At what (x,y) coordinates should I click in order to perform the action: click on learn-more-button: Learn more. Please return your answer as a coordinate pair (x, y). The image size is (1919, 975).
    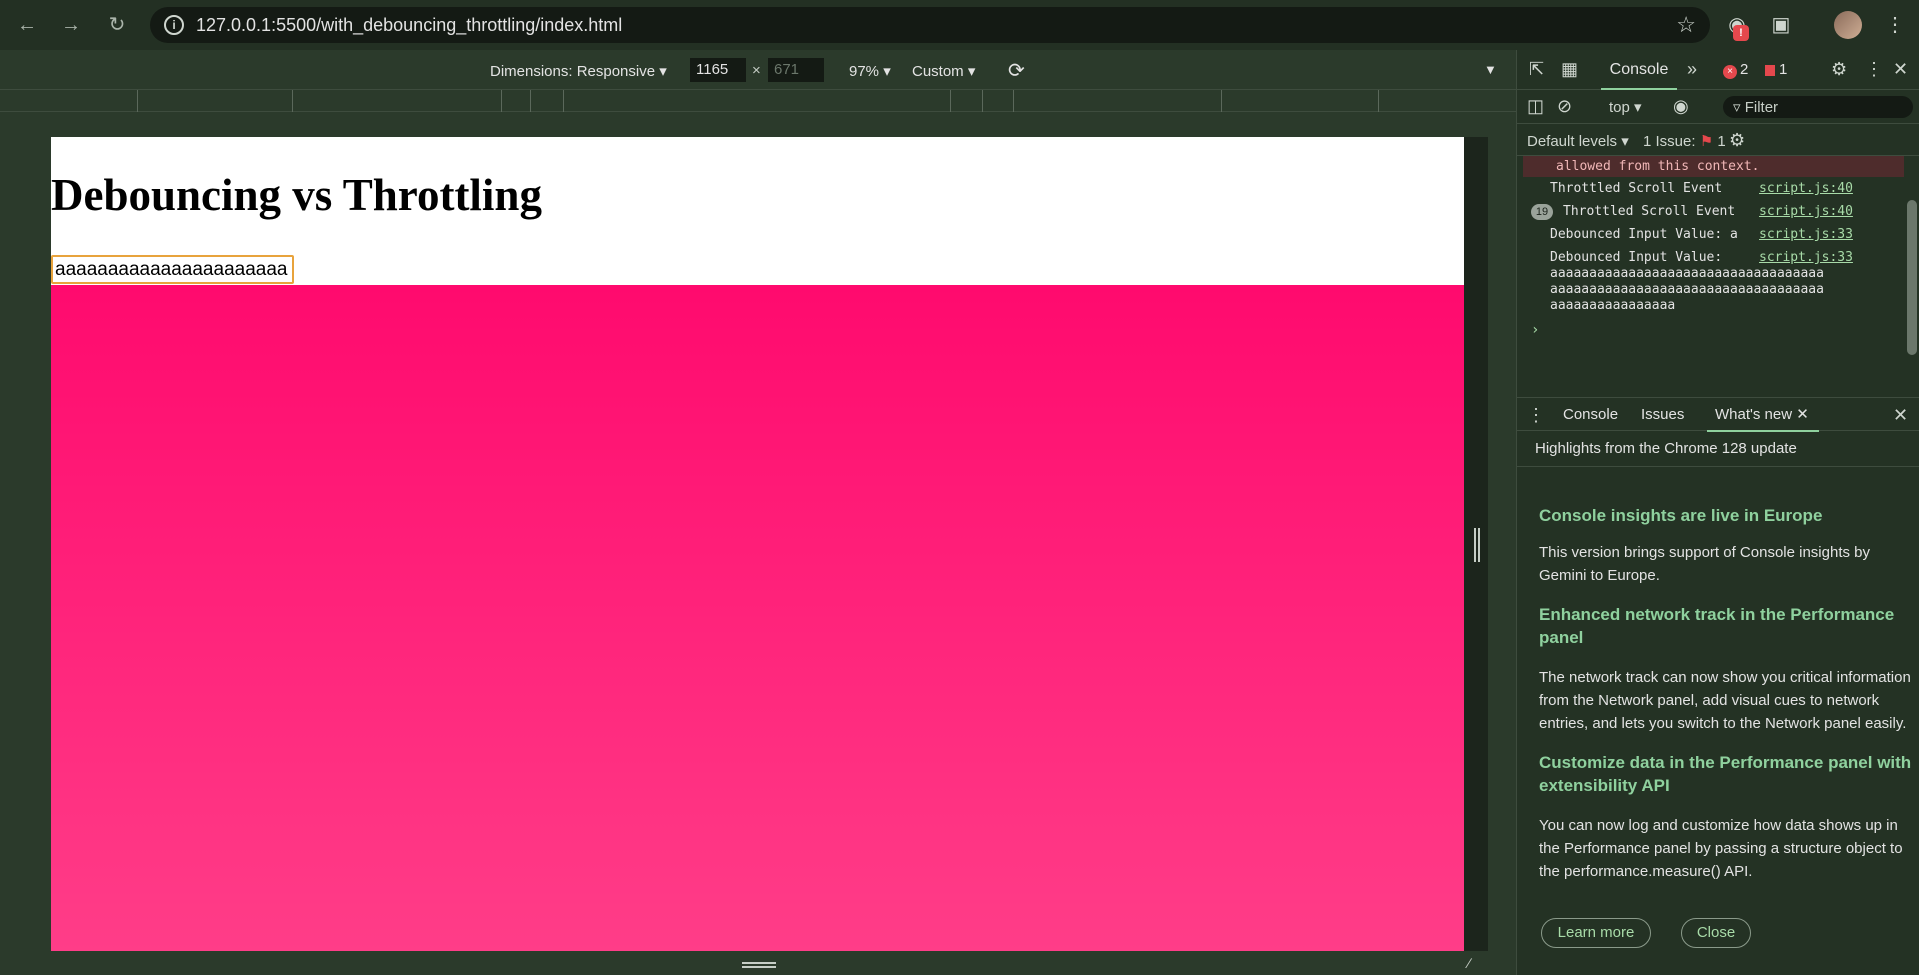
    Looking at the image, I should click on (1596, 933).